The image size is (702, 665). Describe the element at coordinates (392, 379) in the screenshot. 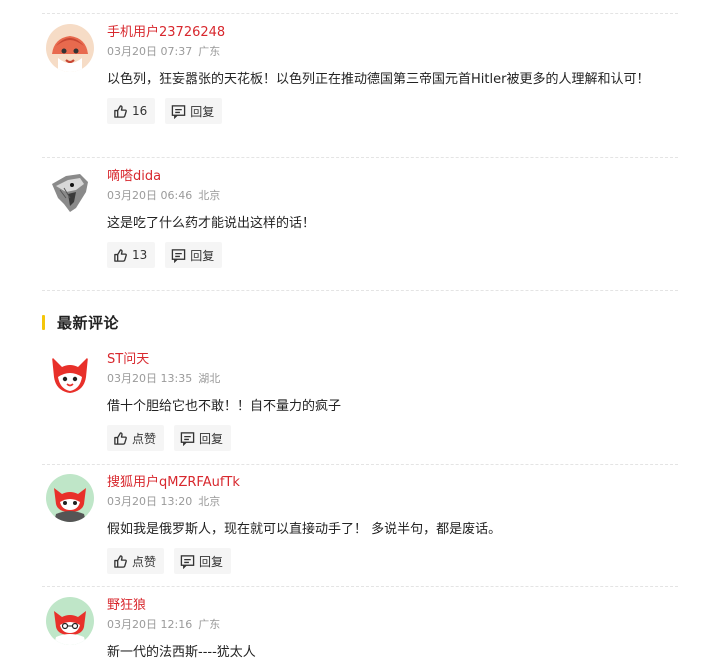

I see `comment-meta: 03月20日 13:35 湖北` at that location.